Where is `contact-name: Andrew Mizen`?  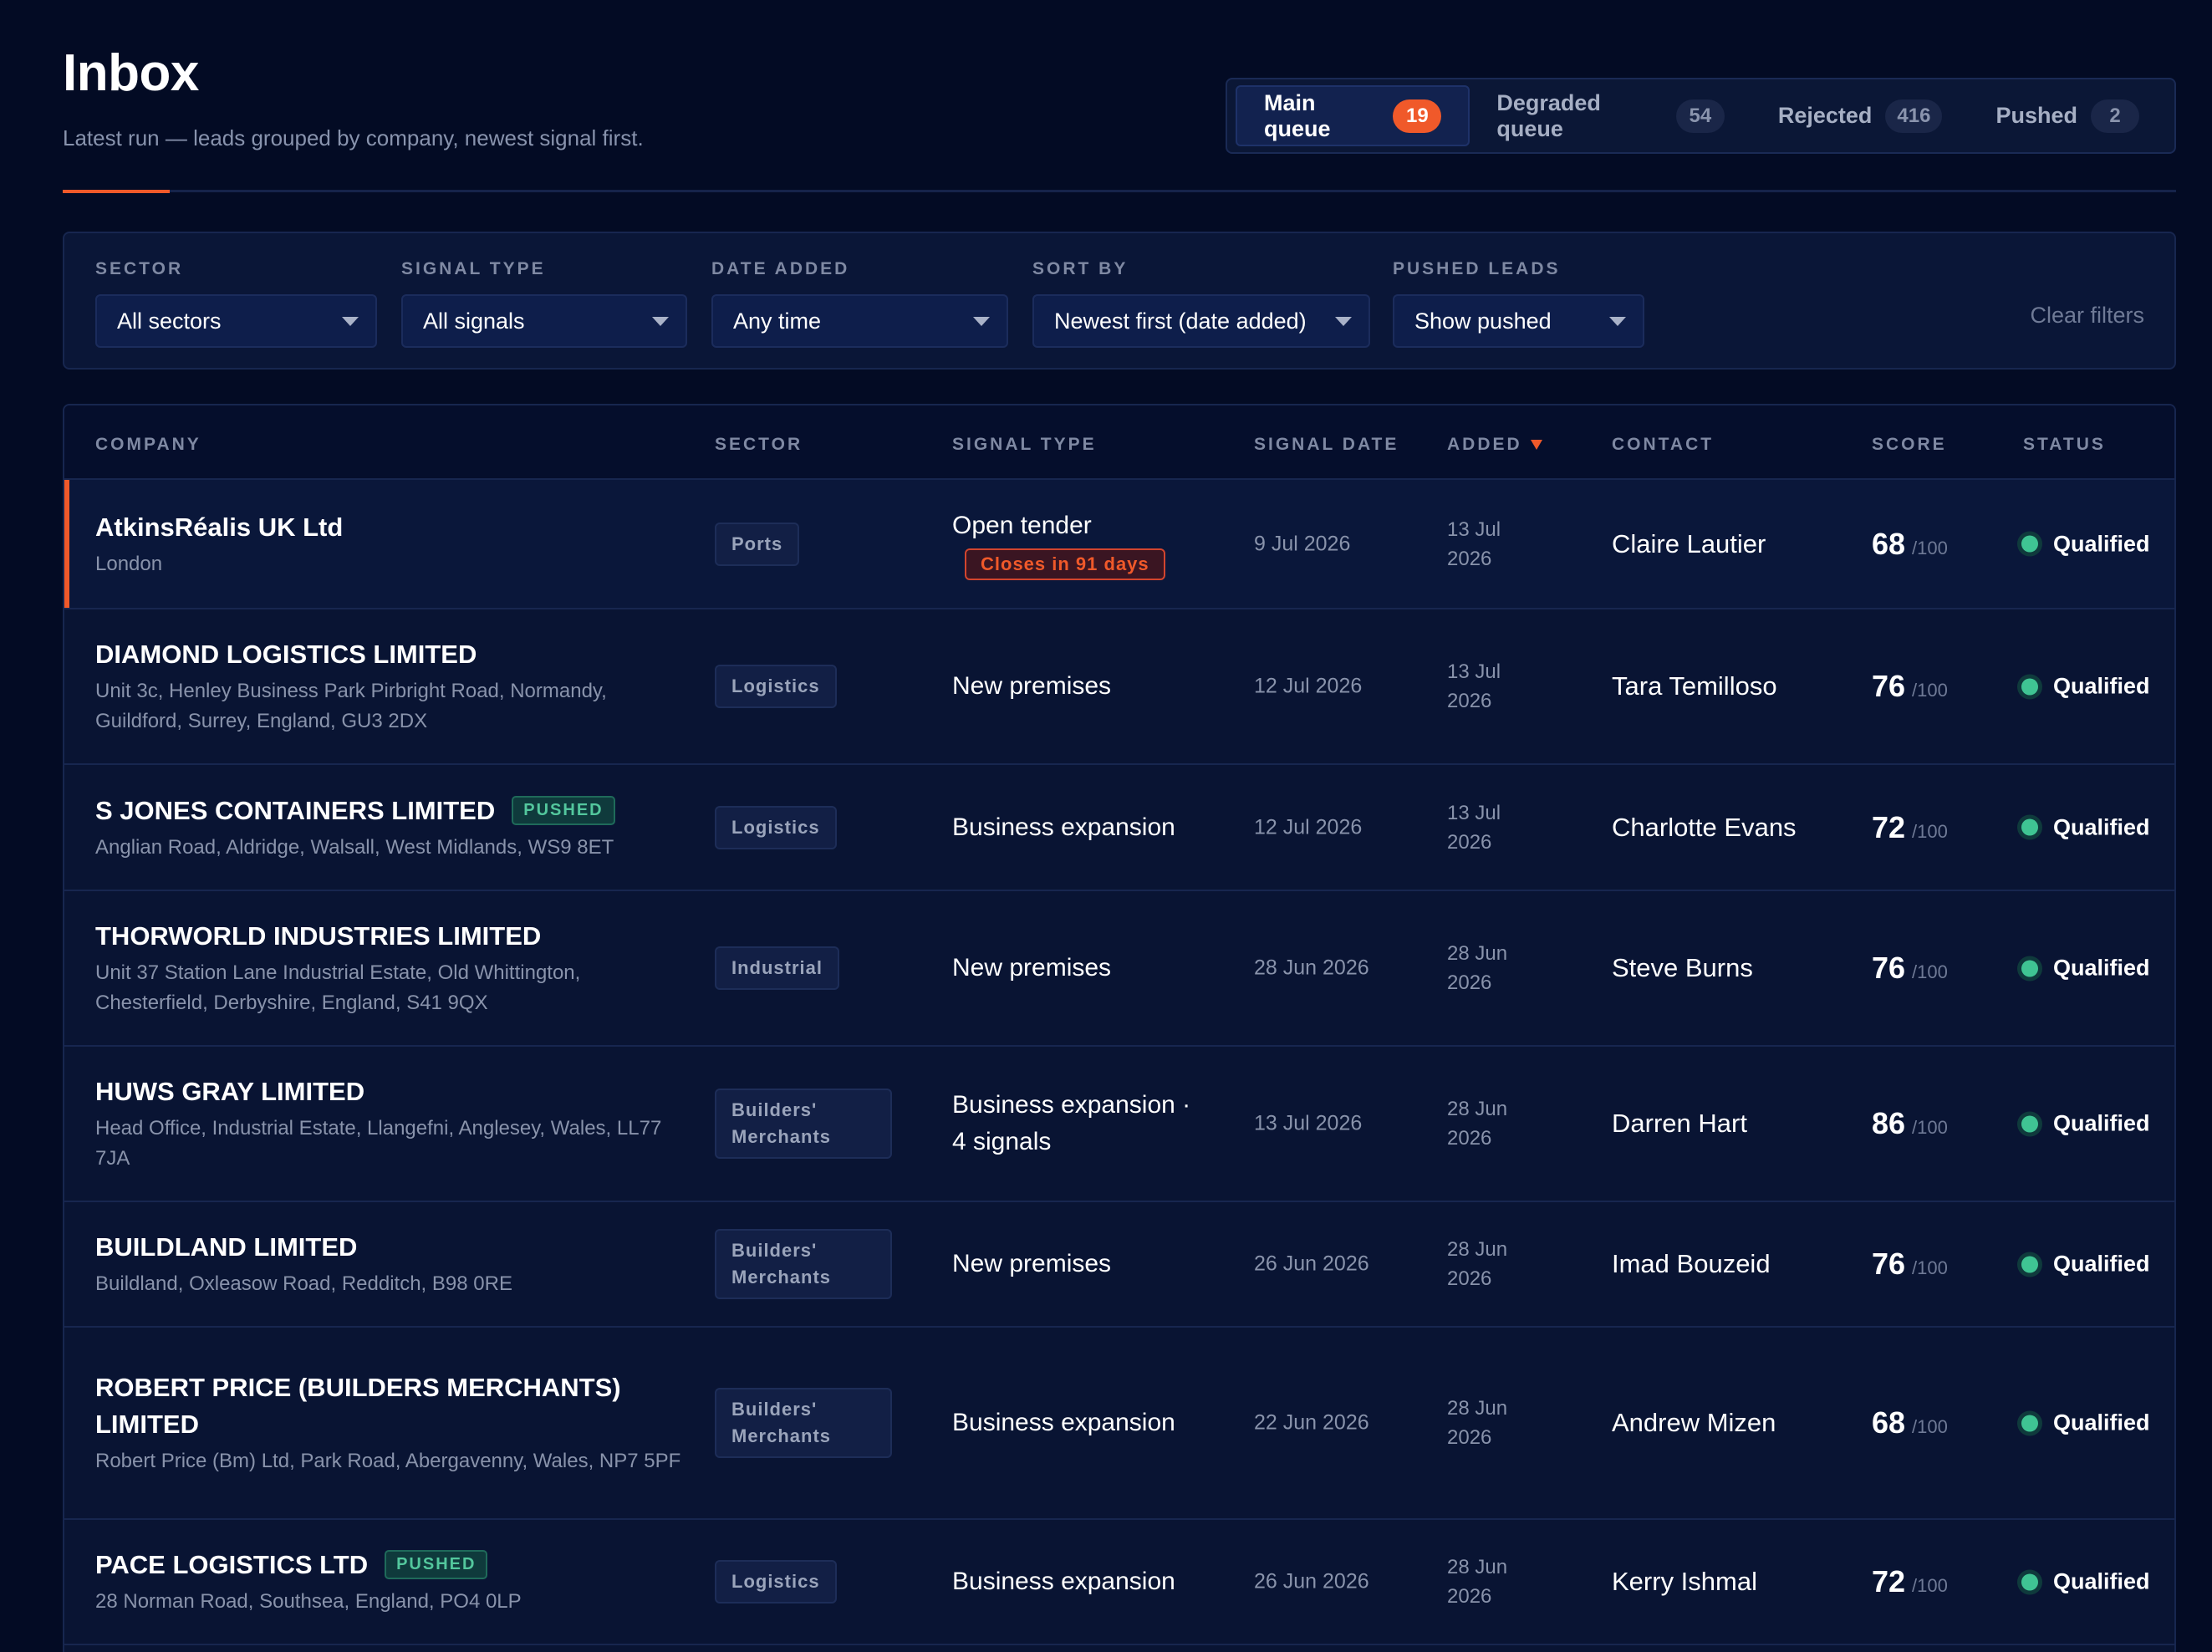 contact-name: Andrew Mizen is located at coordinates (1694, 1423).